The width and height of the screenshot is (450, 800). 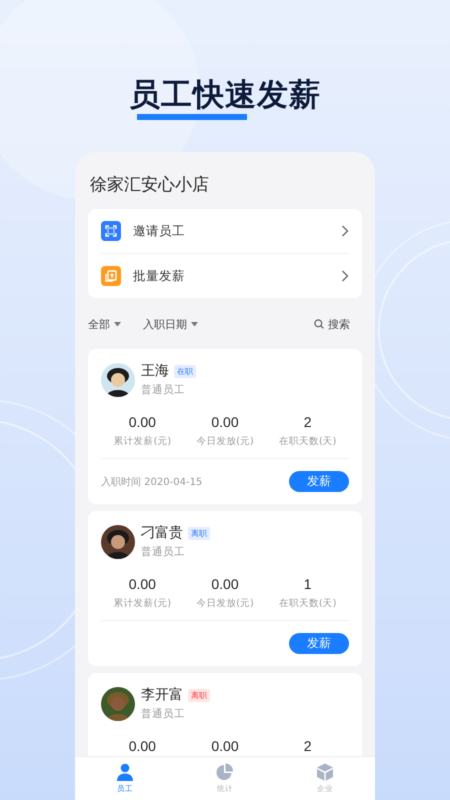 What do you see at coordinates (325, 772) in the screenshot?
I see `cube-icon` at bounding box center [325, 772].